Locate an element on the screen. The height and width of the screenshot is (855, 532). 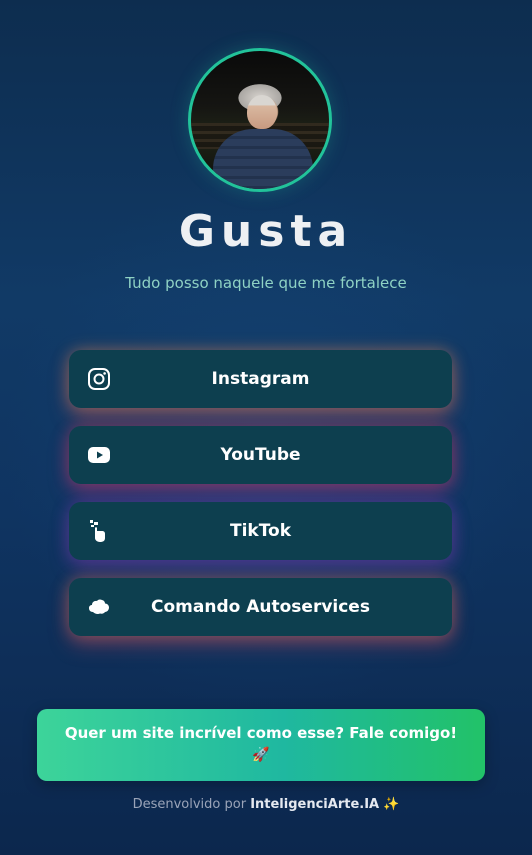
link-instagram-label: Instagram is located at coordinates (260, 379).